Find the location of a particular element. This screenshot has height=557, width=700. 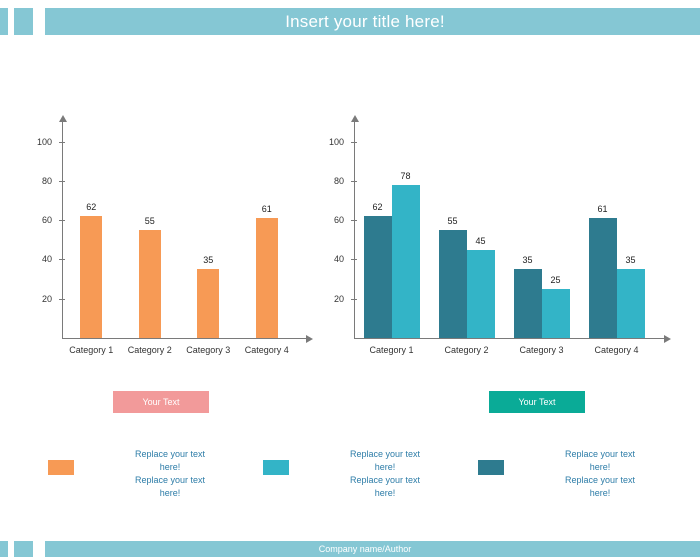

your-text-button-right: Your Text is located at coordinates (537, 402).